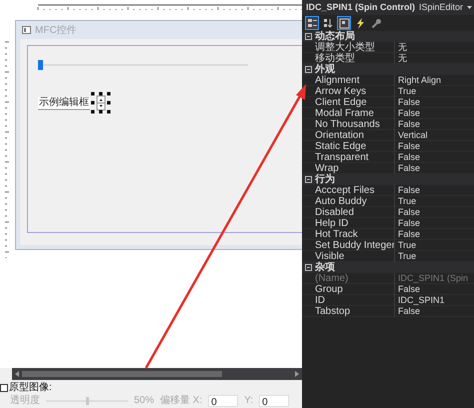  What do you see at coordinates (388, 179) in the screenshot?
I see `category-header: 行为` at bounding box center [388, 179].